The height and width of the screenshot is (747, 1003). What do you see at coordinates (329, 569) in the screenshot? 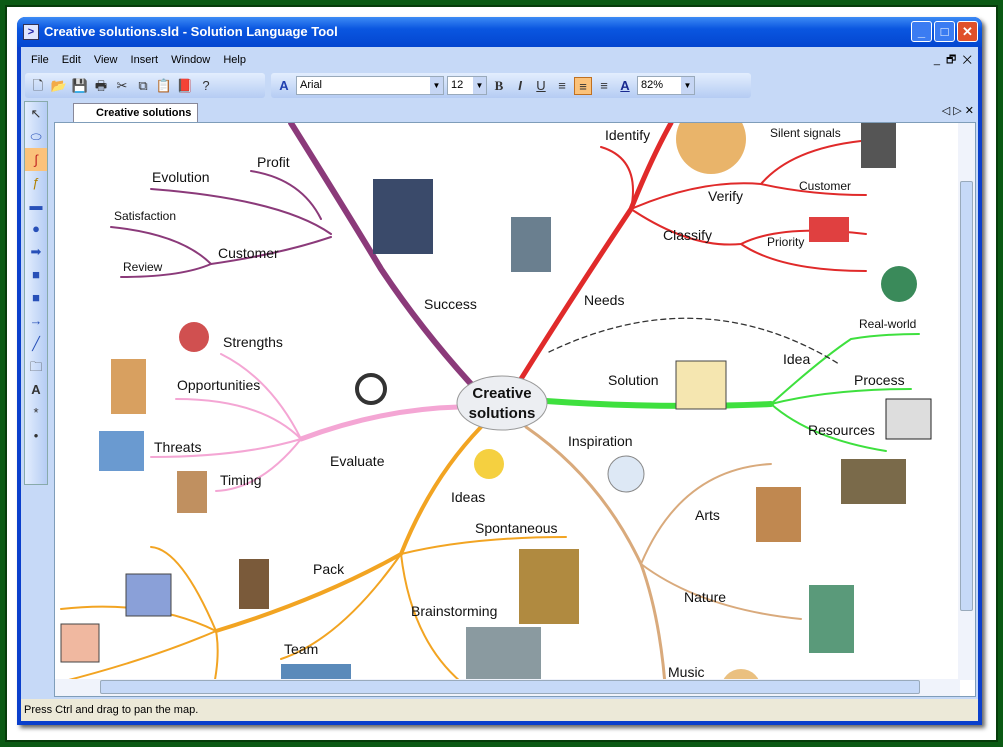
I see `node-label-ideas-items-1: Pack` at bounding box center [329, 569].